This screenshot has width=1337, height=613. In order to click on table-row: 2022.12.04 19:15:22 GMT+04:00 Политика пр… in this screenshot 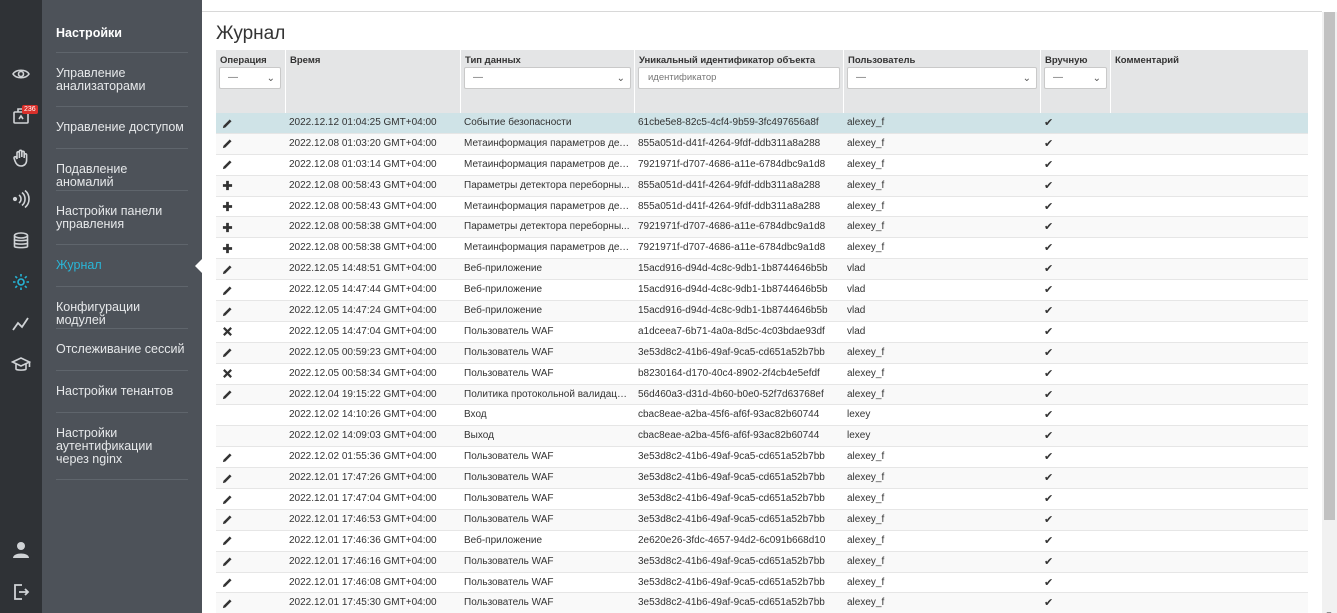, I will do `click(762, 395)`.